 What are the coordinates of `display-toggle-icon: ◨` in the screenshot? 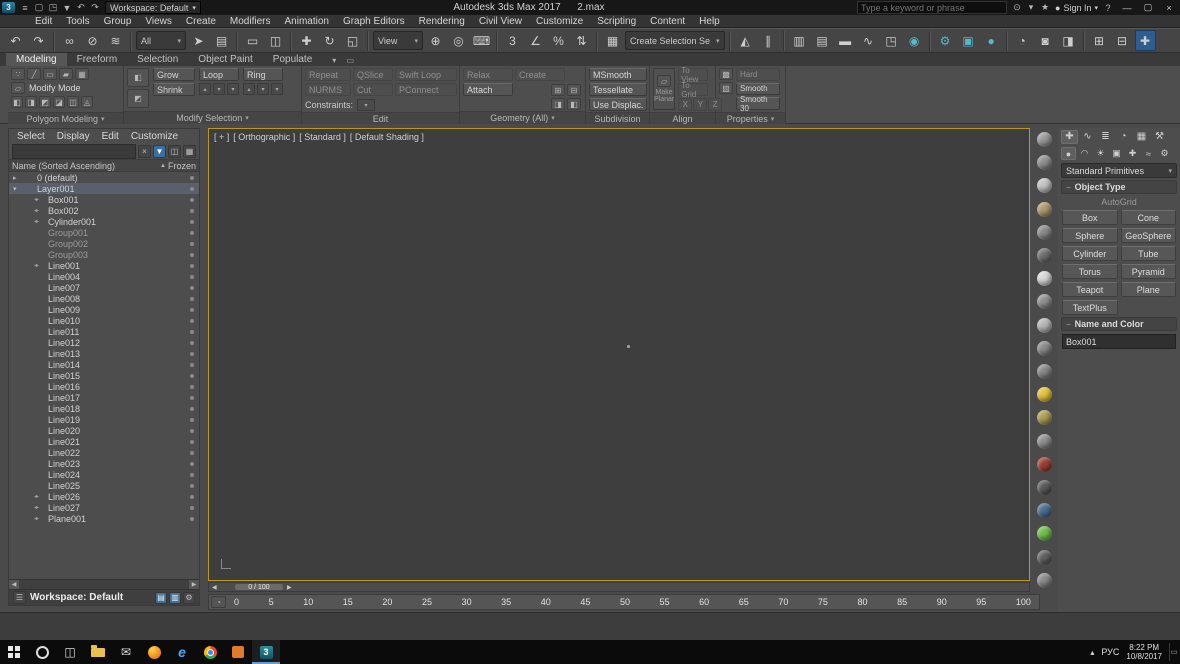 It's located at (1068, 40).